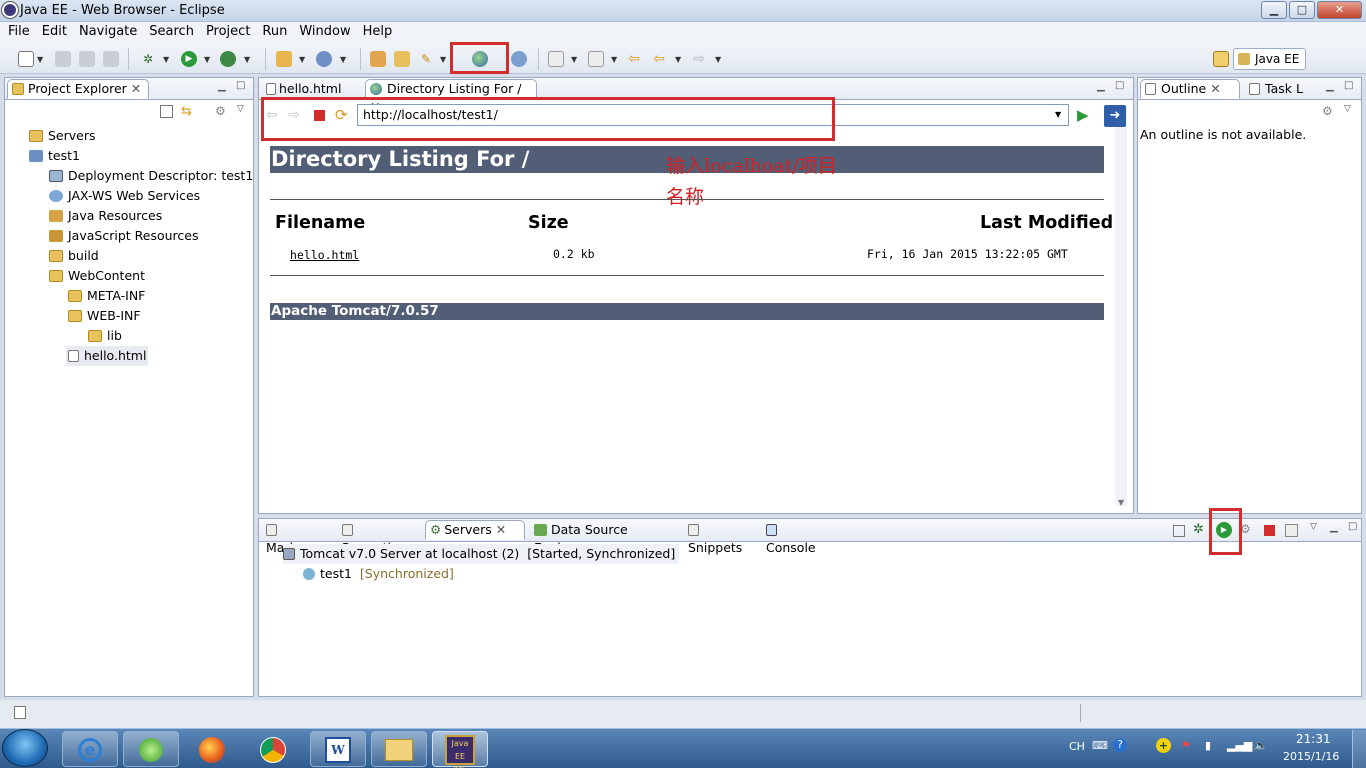  I want to click on tab-servers: ⚙ Servers ✕, so click(475, 530).